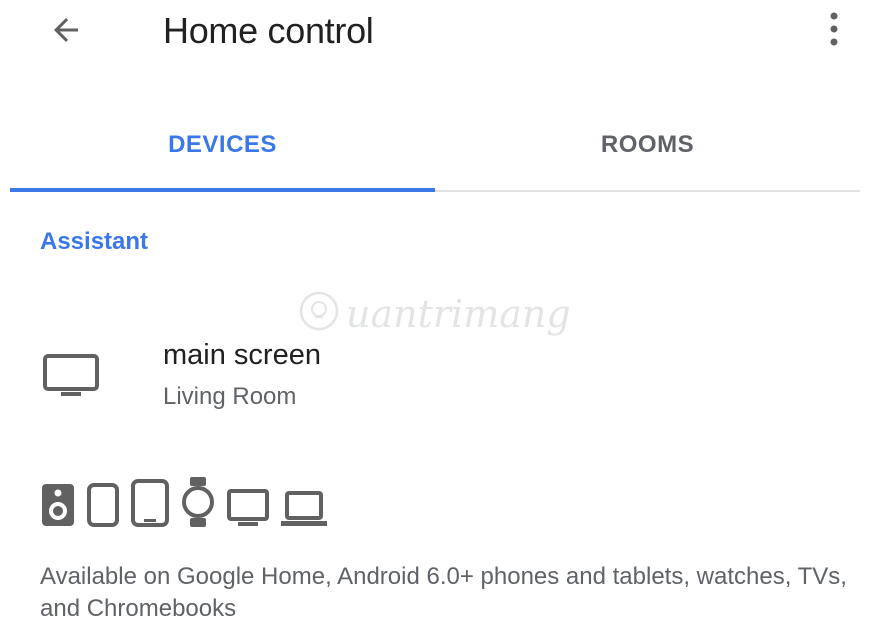  What do you see at coordinates (58, 507) in the screenshot?
I see `speaker-icon` at bounding box center [58, 507].